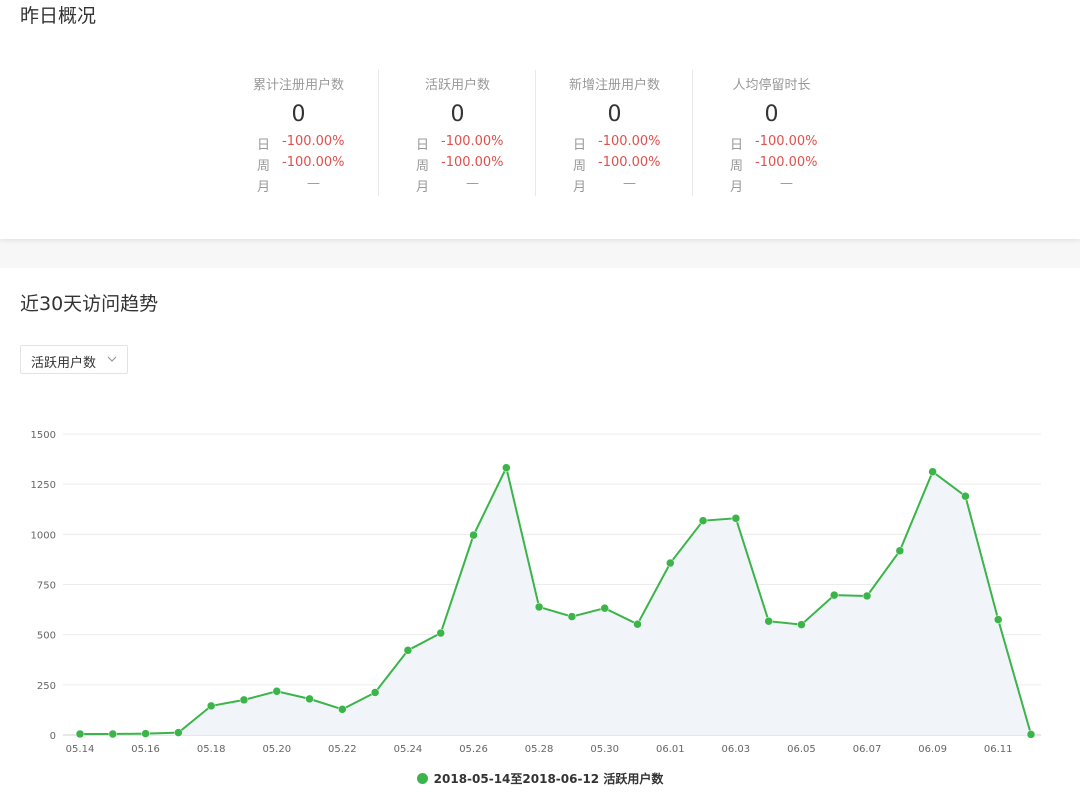  I want to click on stat-label: 活跃用户数, so click(457, 85).